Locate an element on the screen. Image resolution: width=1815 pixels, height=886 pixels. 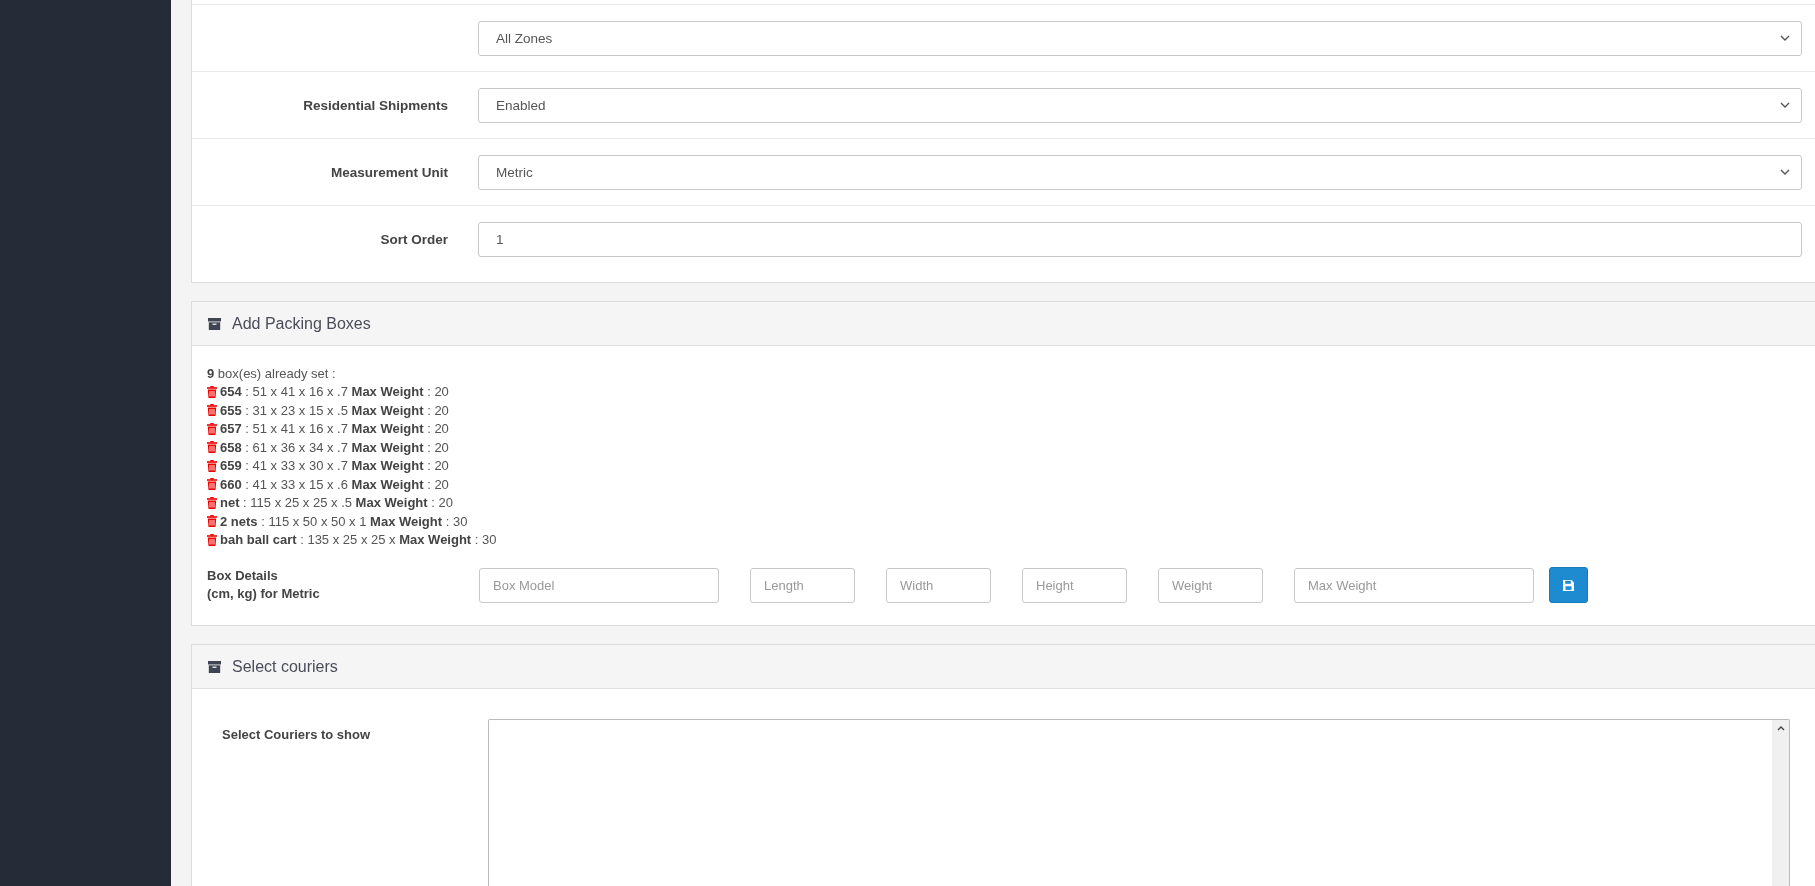
input-field: Width is located at coordinates (938, 585).